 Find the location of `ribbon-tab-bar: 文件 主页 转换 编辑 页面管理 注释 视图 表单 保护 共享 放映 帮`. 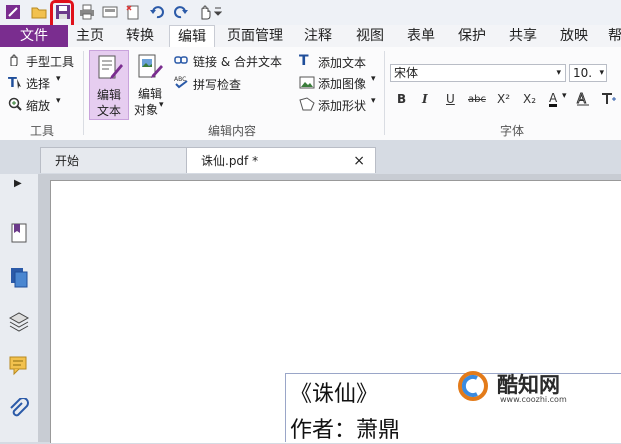

ribbon-tab-bar: 文件 主页 转换 编辑 页面管理 注释 视图 表单 保护 共享 放映 帮 is located at coordinates (310, 37).